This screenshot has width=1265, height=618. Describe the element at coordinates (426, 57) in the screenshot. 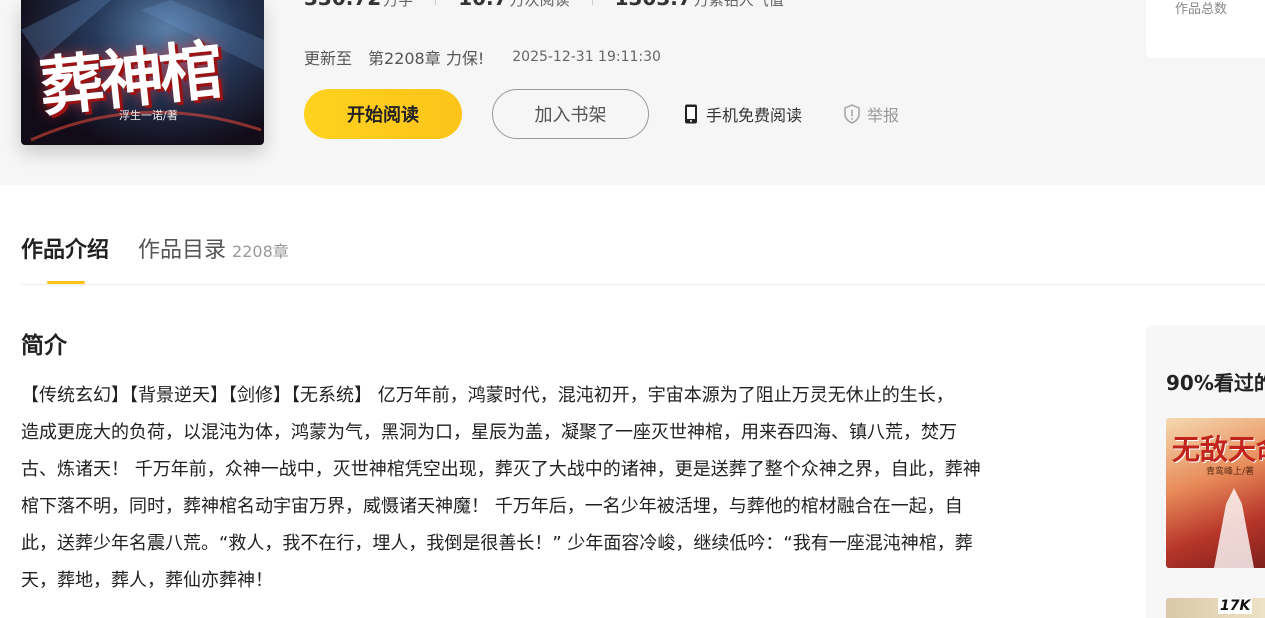

I see `latest-chapter-link: 第2208章 力保!` at that location.